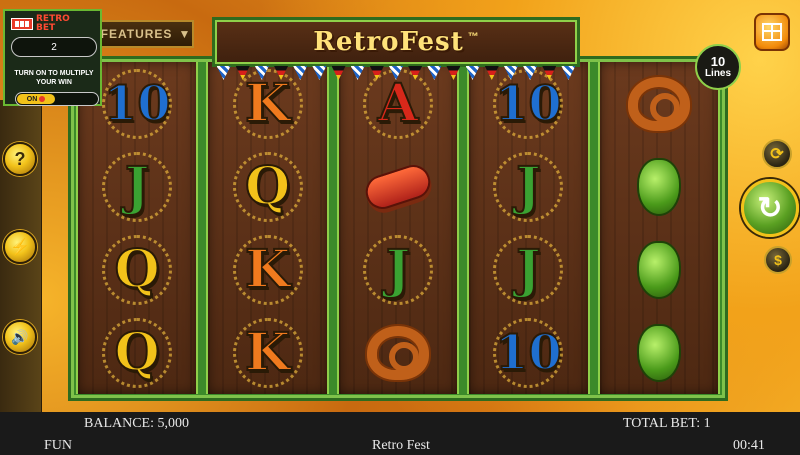 This screenshot has width=800, height=455. I want to click on retro-bet-hint: TURN ON TO MULTIPLY YOUR WIN, so click(54, 78).